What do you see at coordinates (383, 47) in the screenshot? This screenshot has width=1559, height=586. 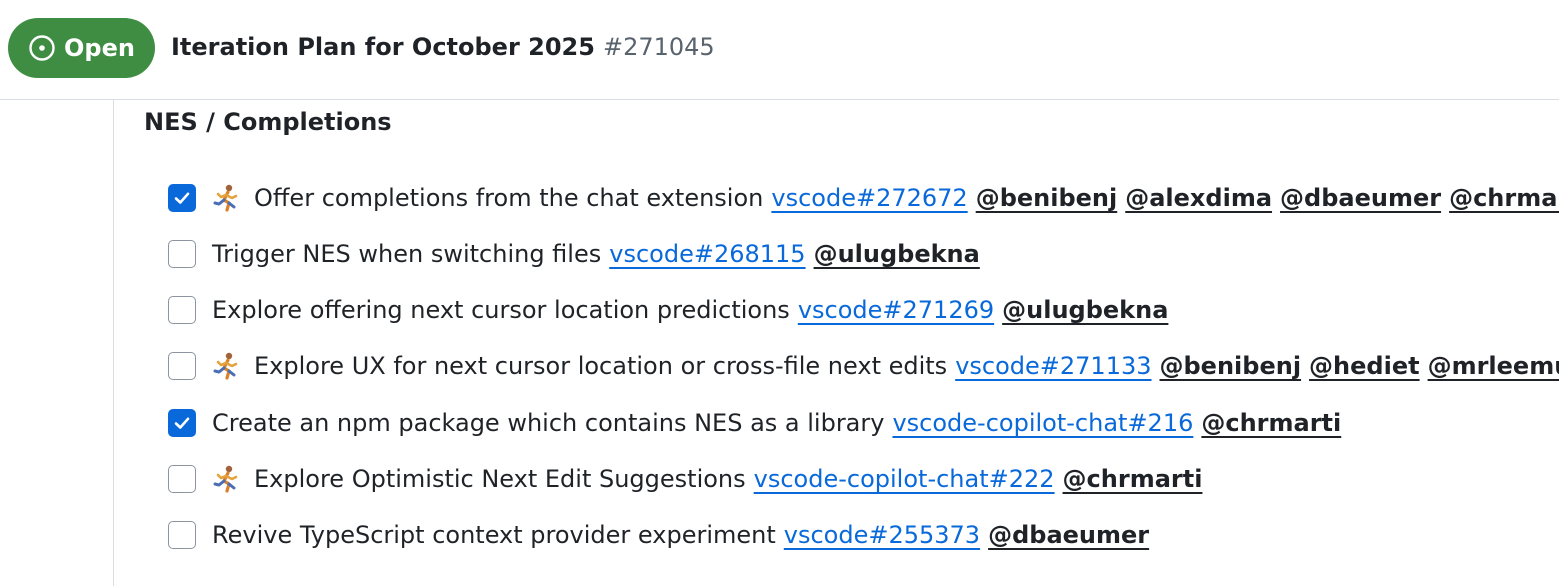 I see `issue-title-text: Iteration Plan for October 2025` at bounding box center [383, 47].